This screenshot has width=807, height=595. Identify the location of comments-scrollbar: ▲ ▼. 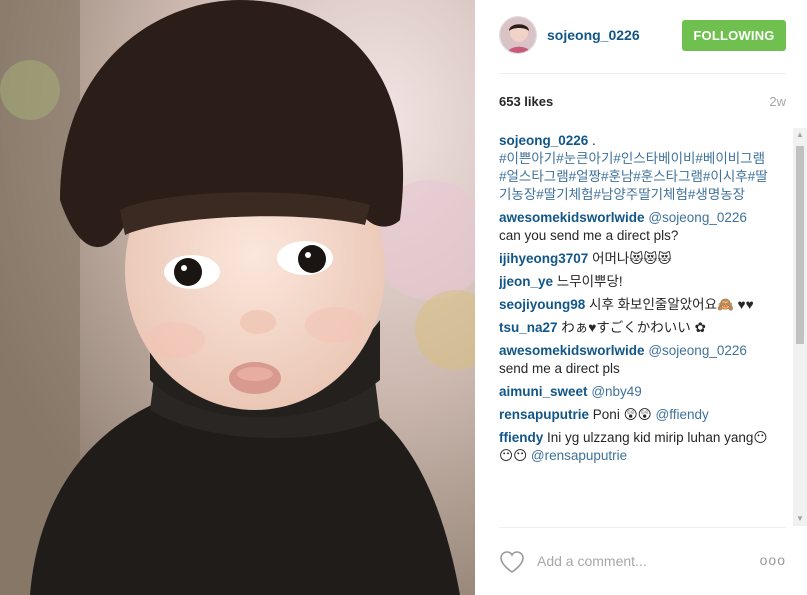
(800, 327).